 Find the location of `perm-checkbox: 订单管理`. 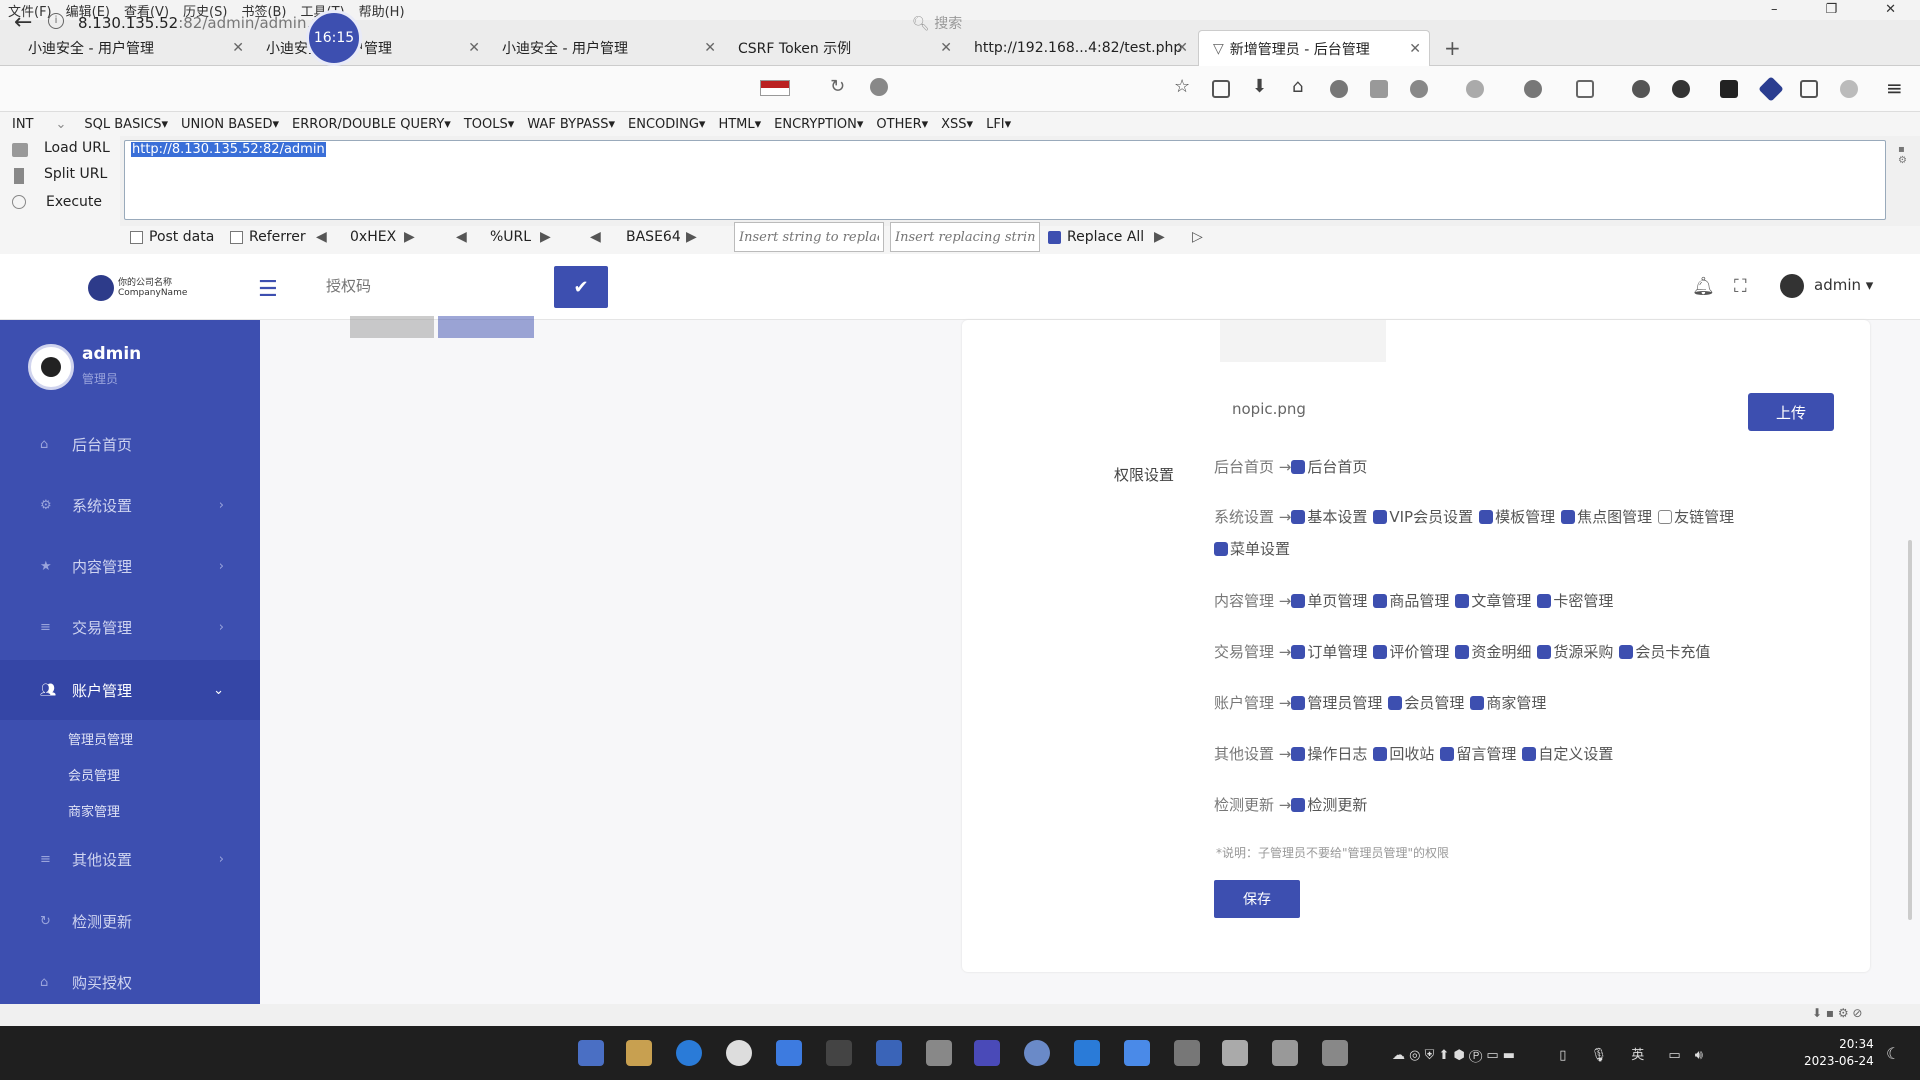

perm-checkbox: 订单管理 is located at coordinates (1329, 651).